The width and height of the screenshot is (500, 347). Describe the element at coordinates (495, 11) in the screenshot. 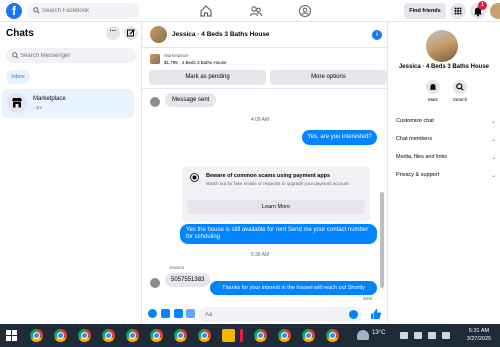

I see `account-avatar` at that location.